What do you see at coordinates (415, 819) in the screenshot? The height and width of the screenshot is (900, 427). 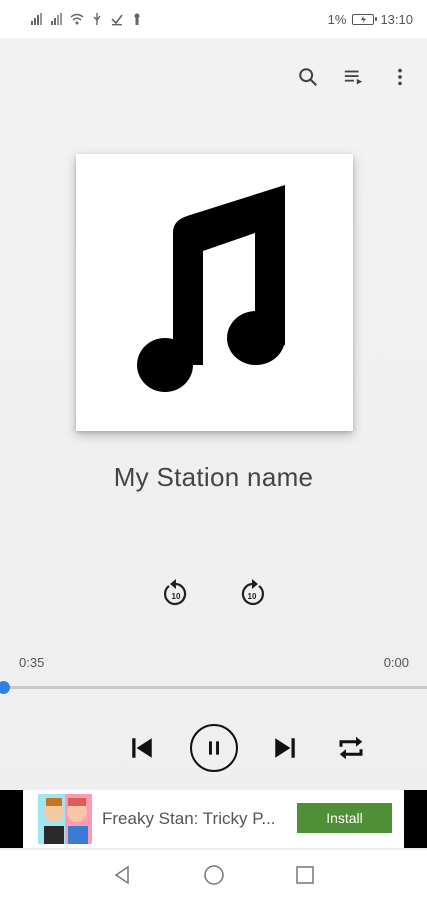 I see `ad-border-right` at bounding box center [415, 819].